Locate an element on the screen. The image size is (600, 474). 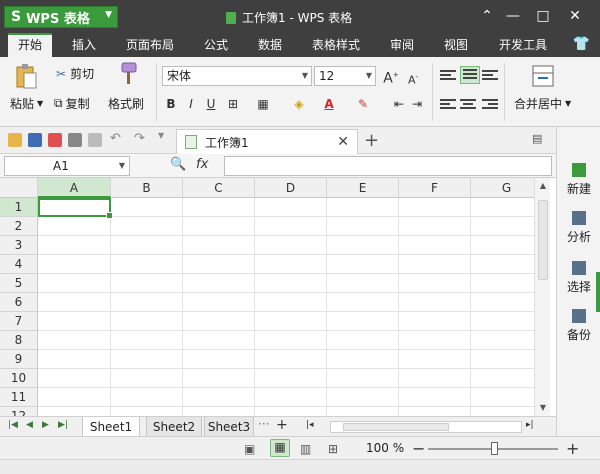
row-header-9: 9 is located at coordinates (19, 359).